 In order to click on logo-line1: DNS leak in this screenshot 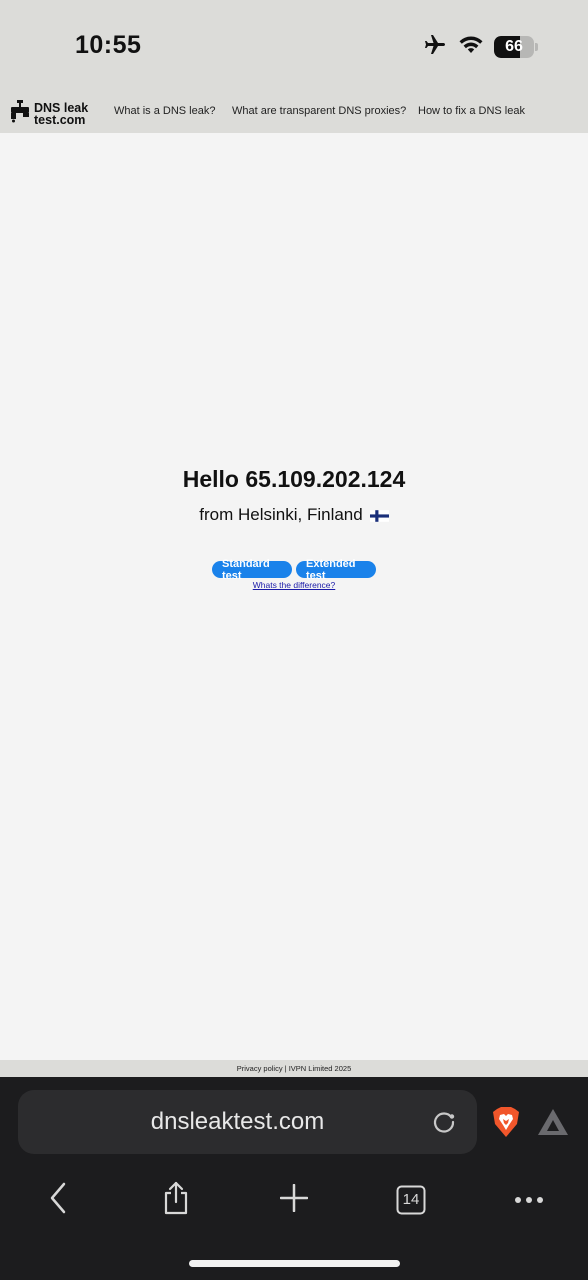, I will do `click(61, 107)`.